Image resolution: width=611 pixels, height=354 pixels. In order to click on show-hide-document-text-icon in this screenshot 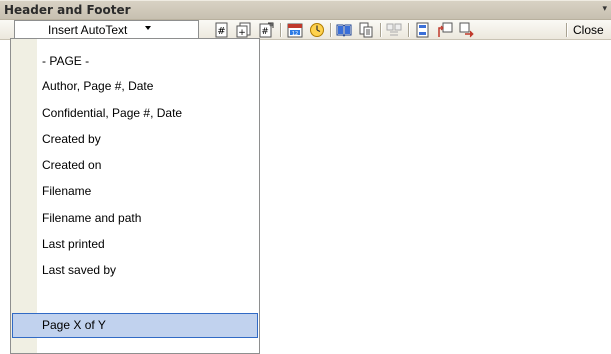, I will do `click(366, 30)`.